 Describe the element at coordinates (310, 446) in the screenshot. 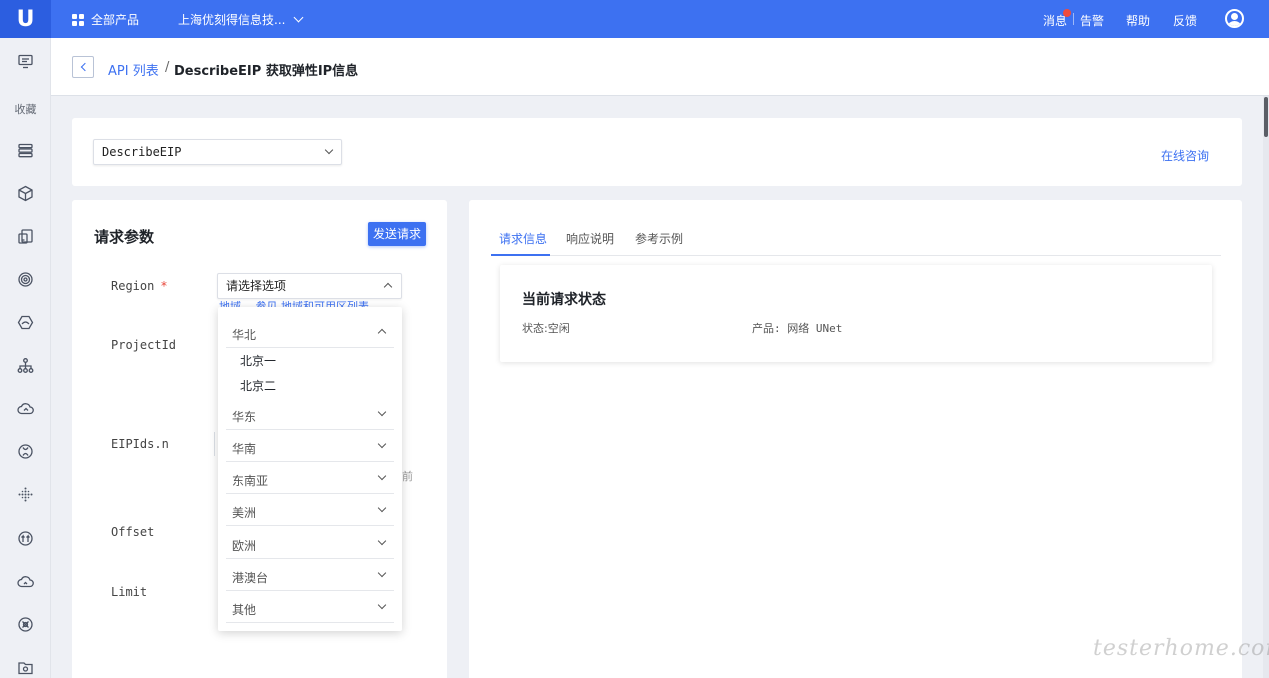

I see `region-group-huanan: 华南` at that location.